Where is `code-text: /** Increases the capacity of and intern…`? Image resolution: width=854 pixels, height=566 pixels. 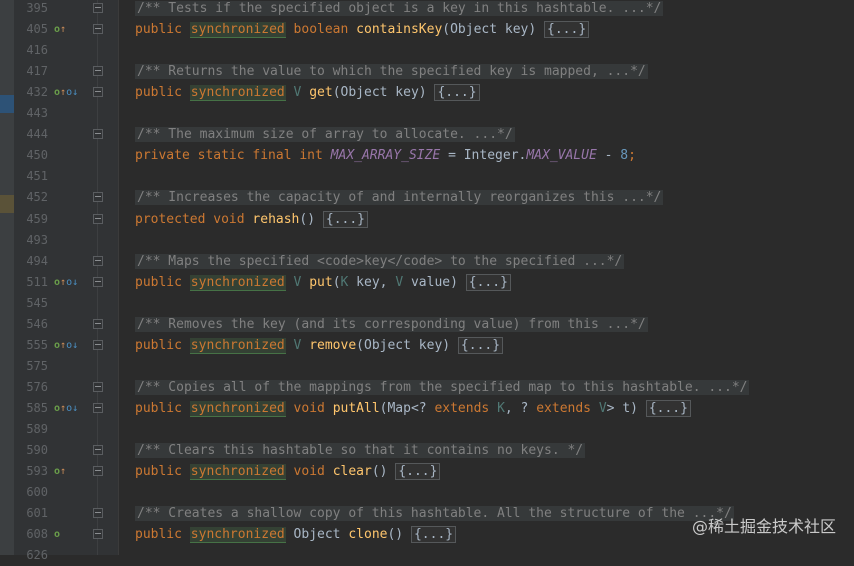 code-text: /** Increases the capacity of and intern… is located at coordinates (399, 197).